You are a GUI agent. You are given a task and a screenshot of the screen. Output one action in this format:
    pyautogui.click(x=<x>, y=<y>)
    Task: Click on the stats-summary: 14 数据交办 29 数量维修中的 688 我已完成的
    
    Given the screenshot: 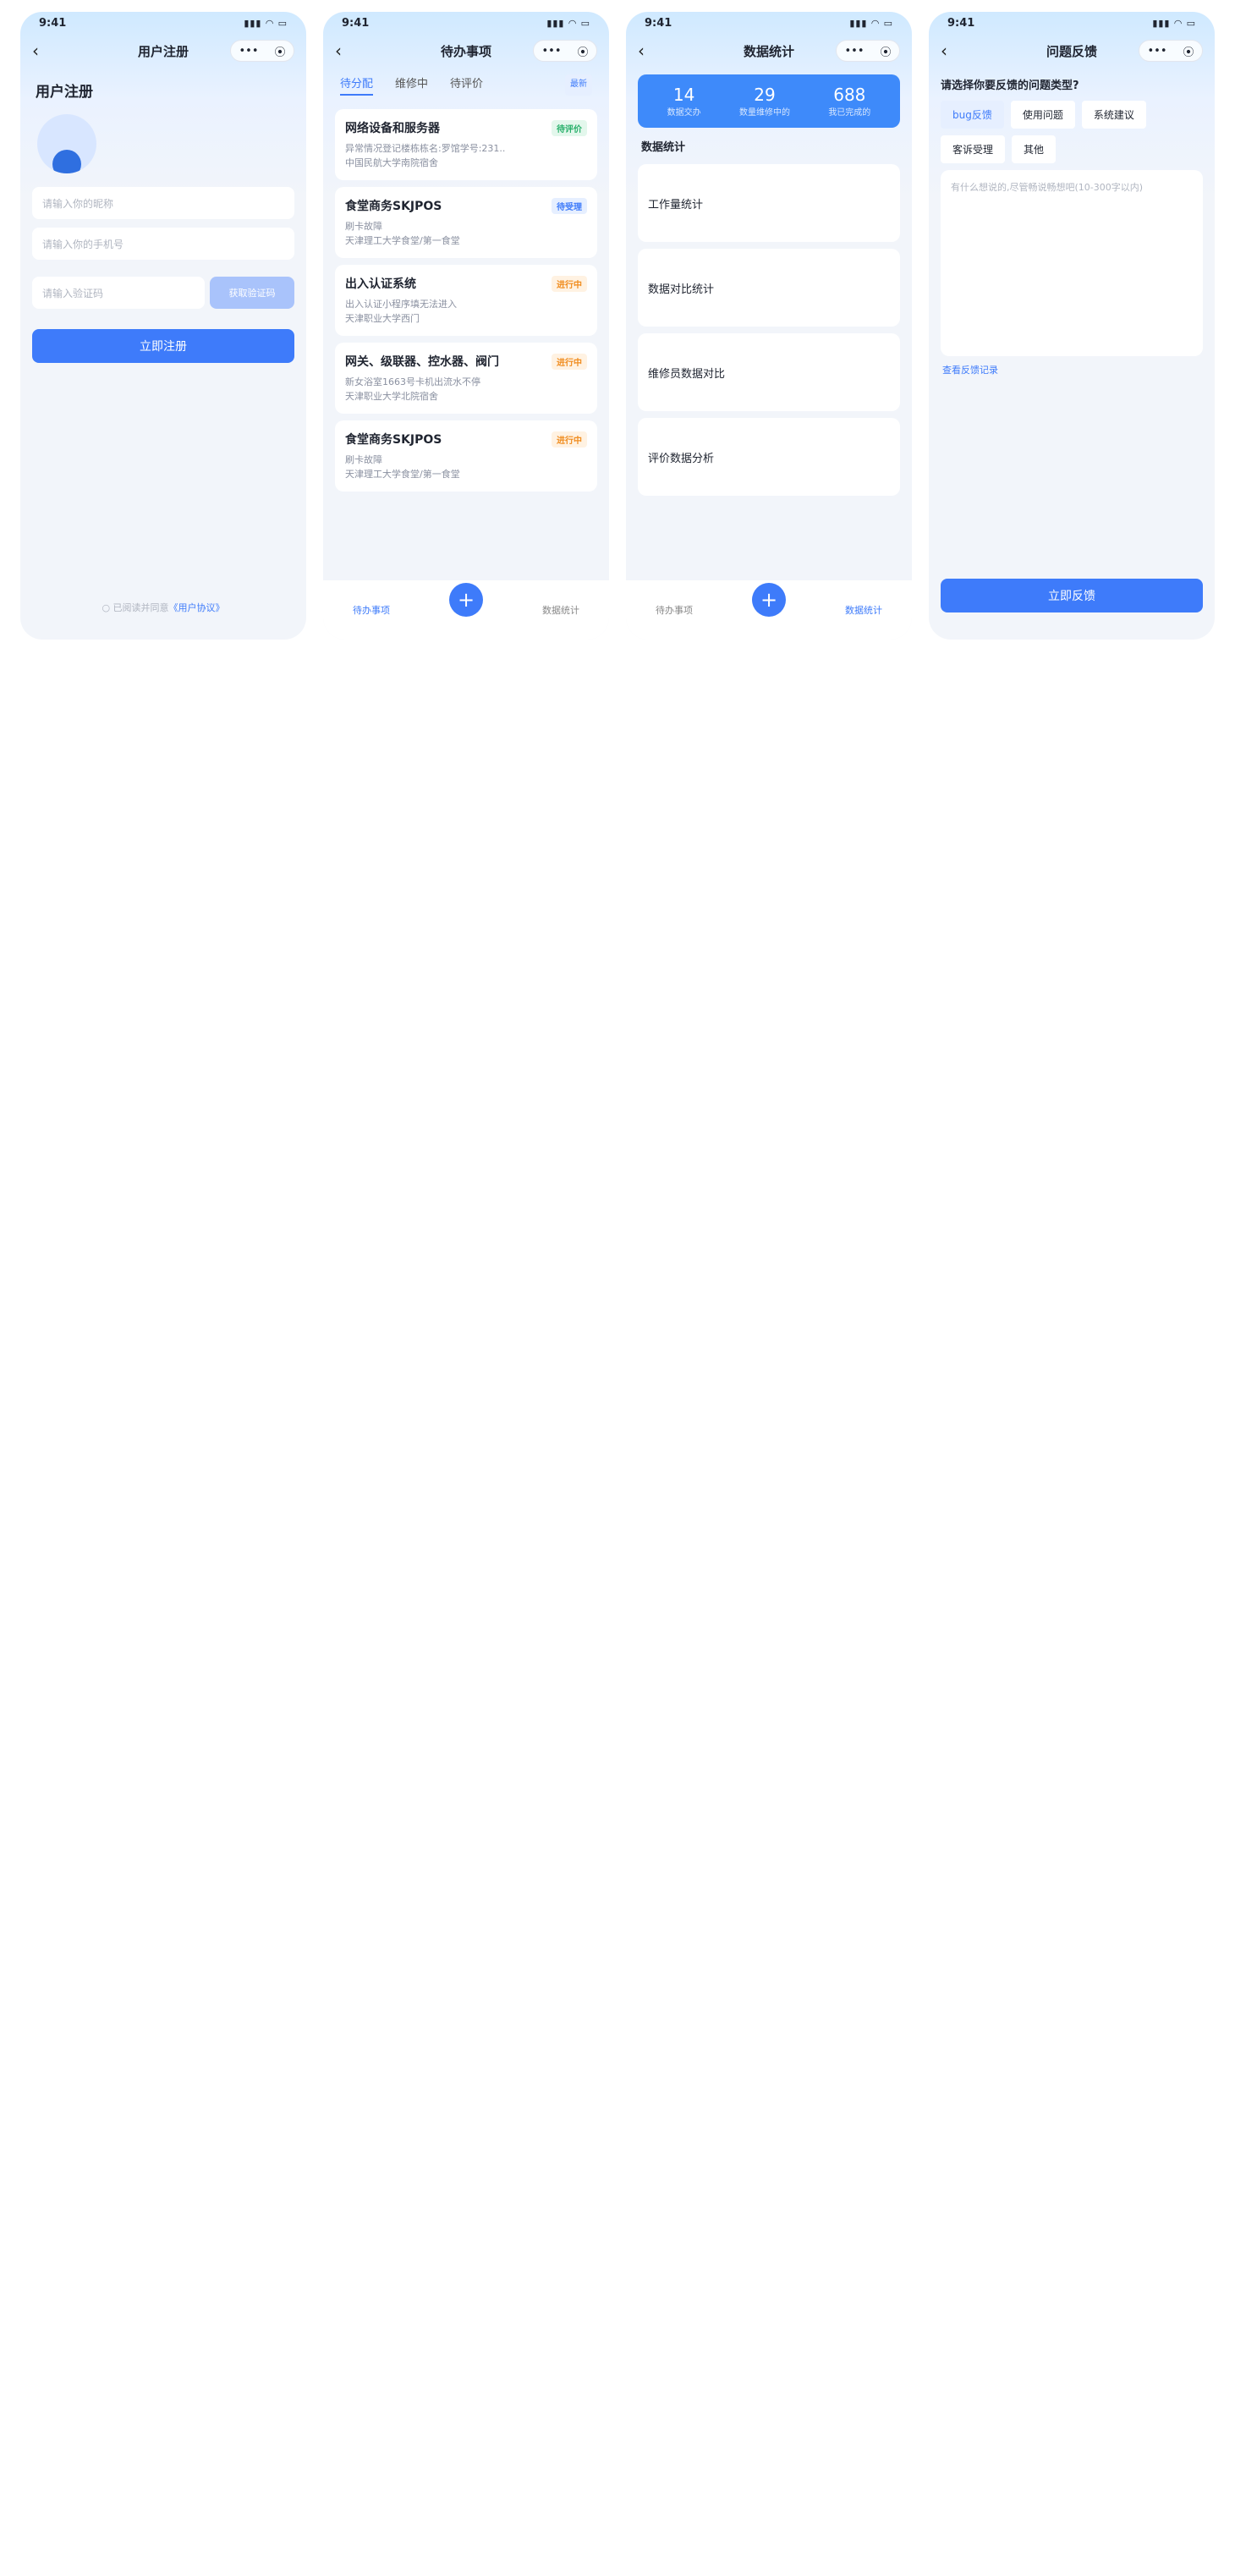 What is the action you would take?
    pyautogui.click(x=769, y=101)
    